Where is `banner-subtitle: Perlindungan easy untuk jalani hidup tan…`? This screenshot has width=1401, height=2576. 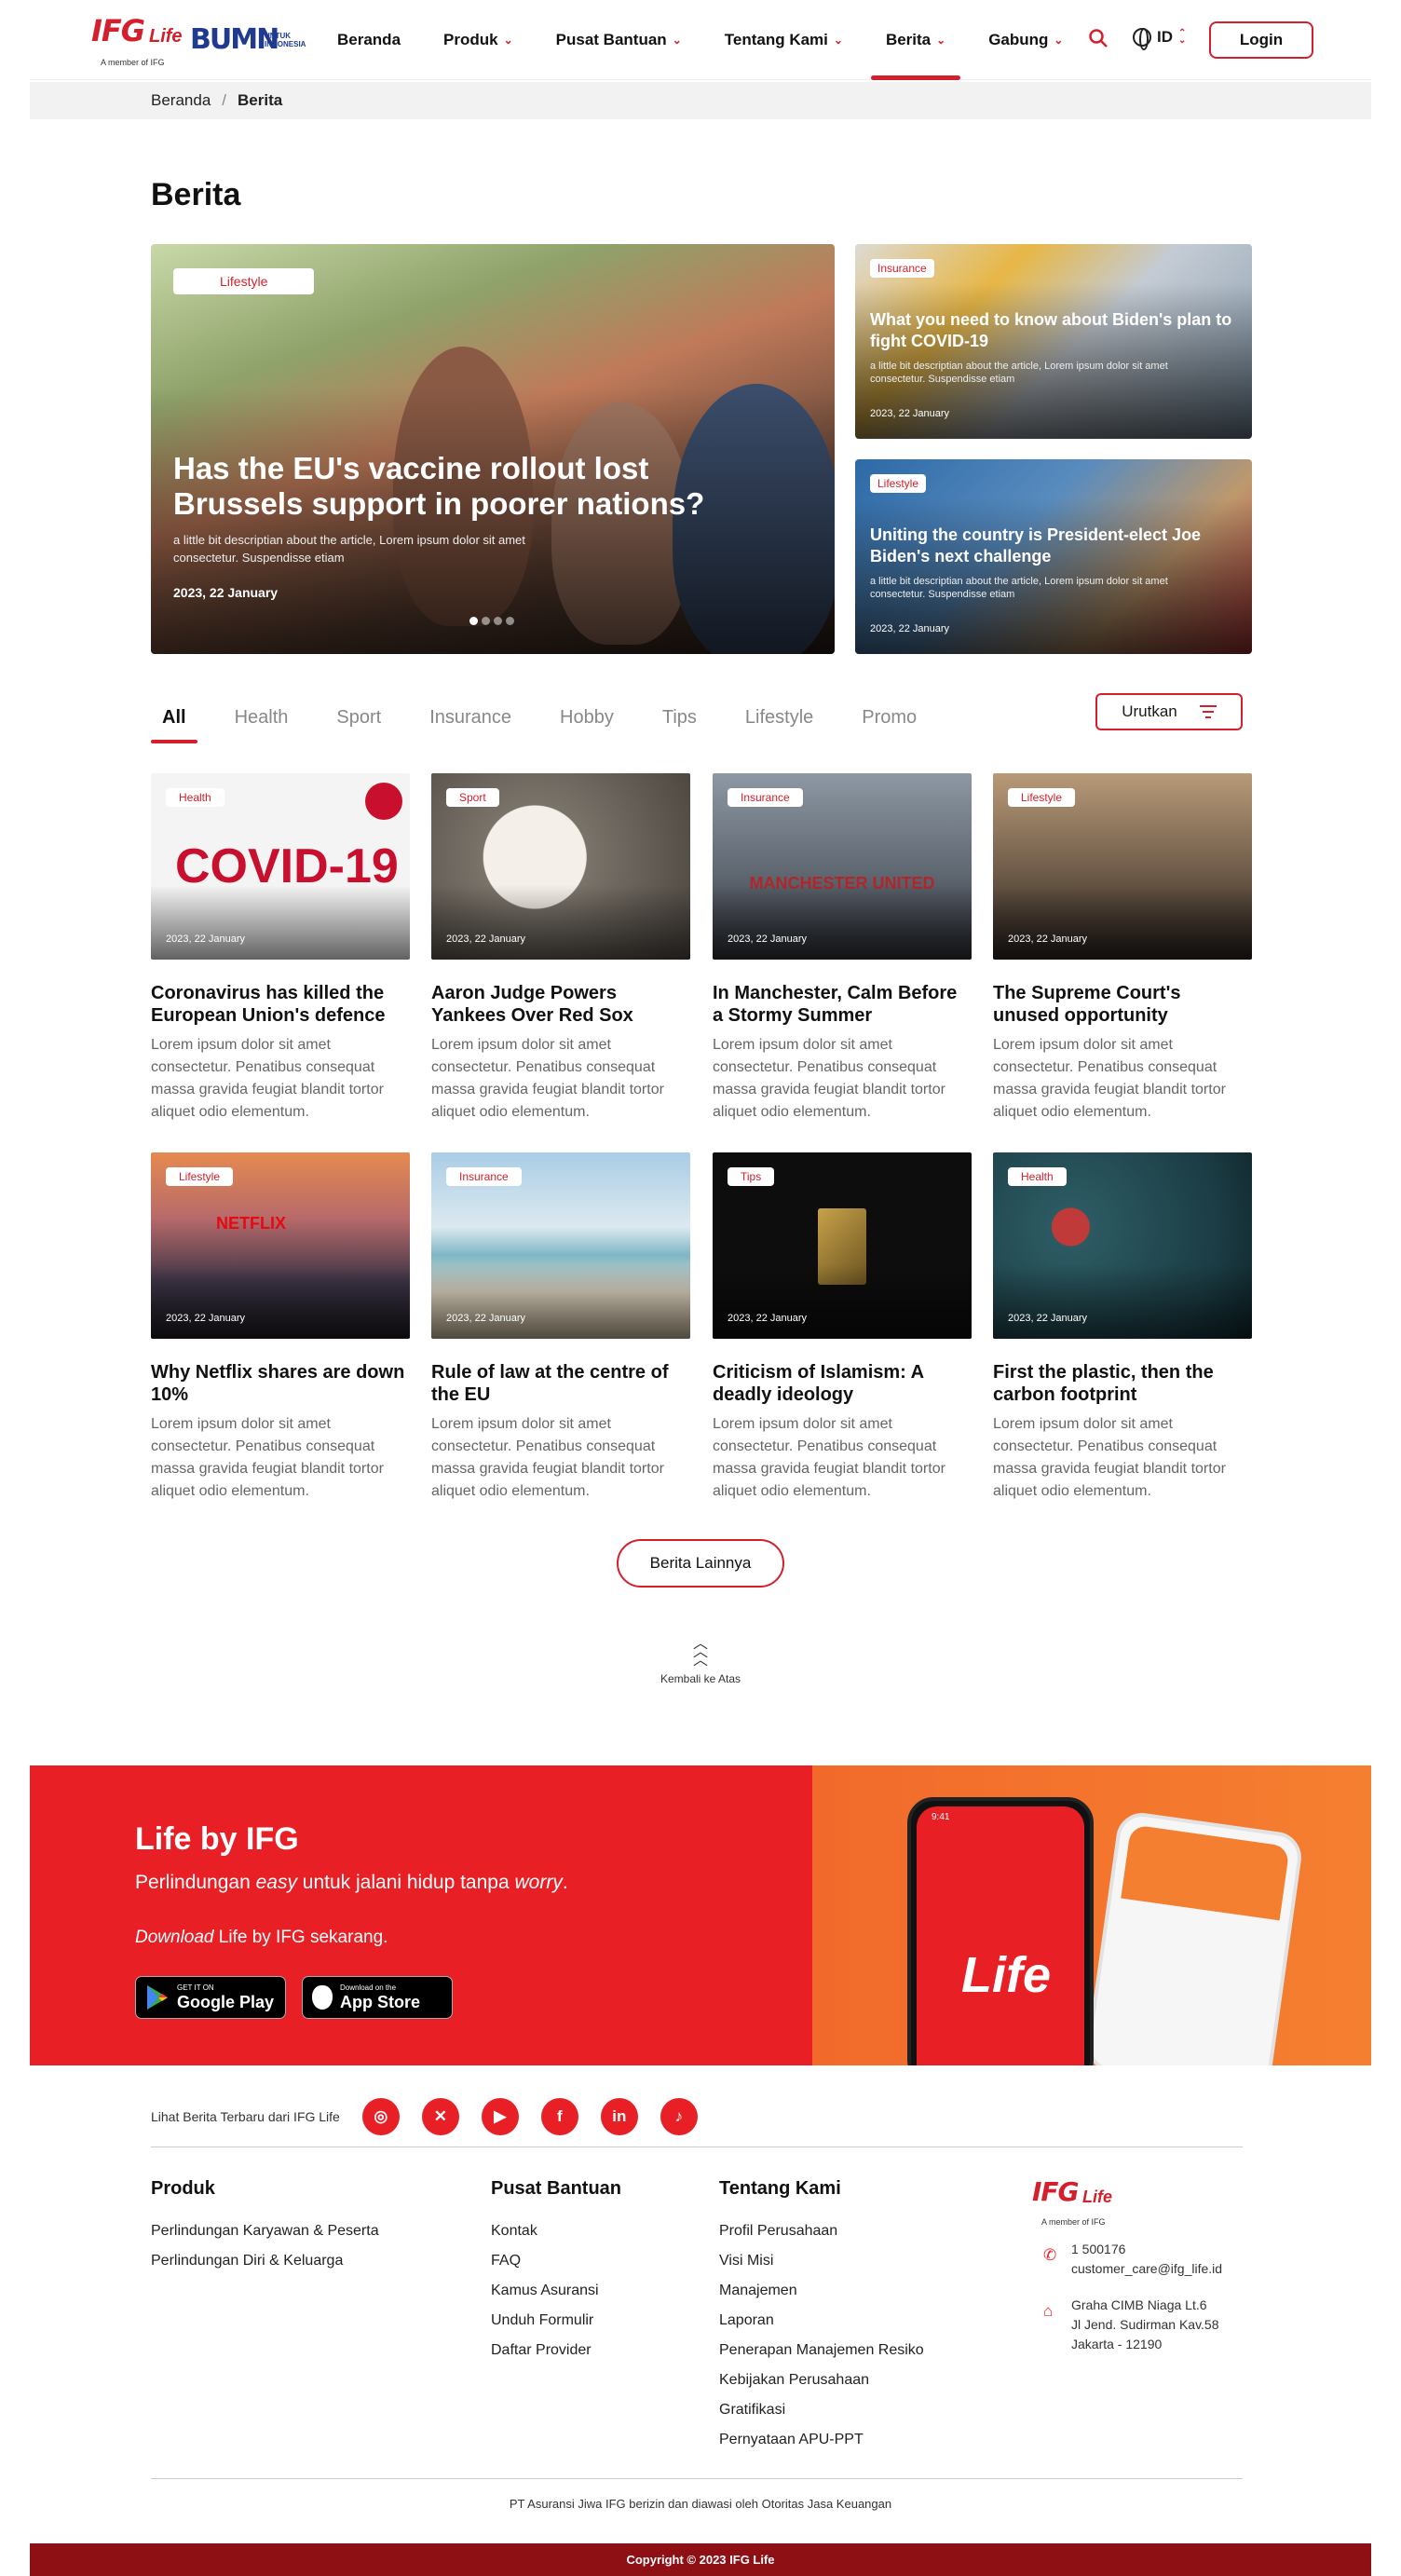
banner-subtitle: Perlindungan easy untuk jalani hidup tan… is located at coordinates (351, 1883).